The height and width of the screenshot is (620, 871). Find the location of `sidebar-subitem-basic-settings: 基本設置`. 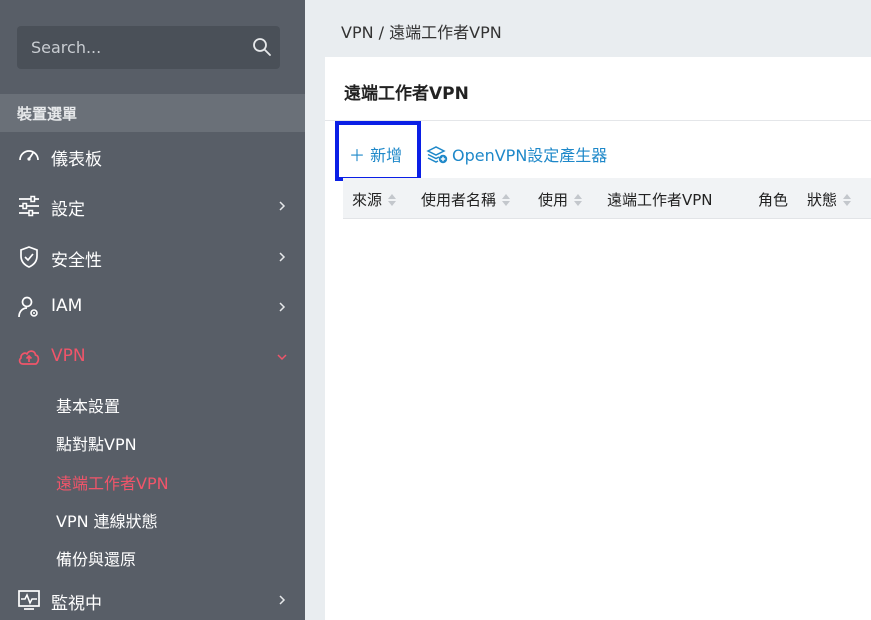

sidebar-subitem-basic-settings: 基本設置 is located at coordinates (88, 405).